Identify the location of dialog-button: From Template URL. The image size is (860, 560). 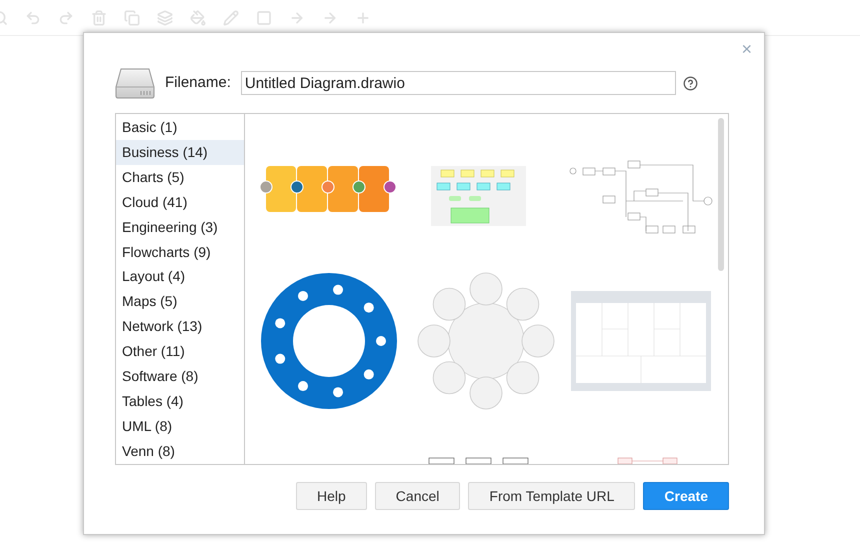
(552, 496).